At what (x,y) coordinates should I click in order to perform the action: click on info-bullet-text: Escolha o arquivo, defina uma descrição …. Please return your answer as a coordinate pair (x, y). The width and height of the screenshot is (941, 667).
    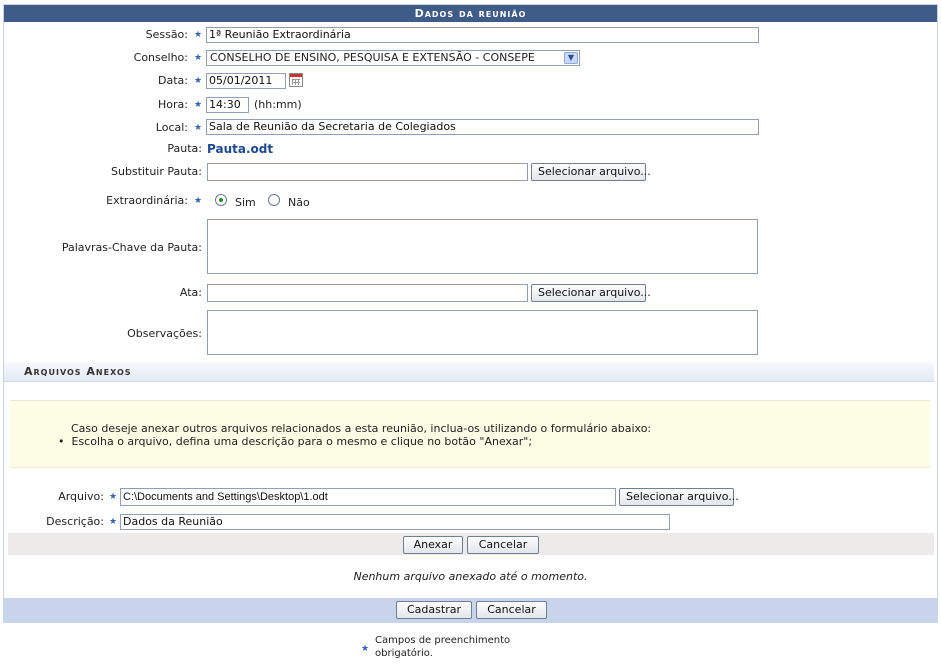
    Looking at the image, I should click on (302, 441).